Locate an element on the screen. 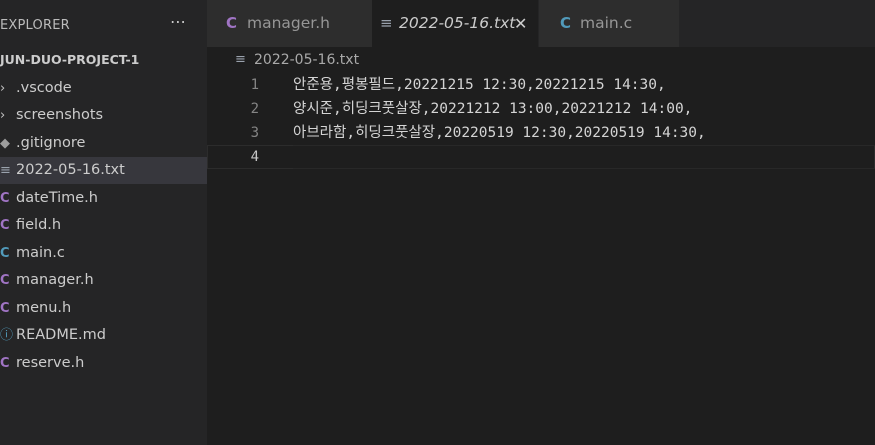  project-folder-header: JUN-DUO-PROJECT-1 is located at coordinates (103, 62).